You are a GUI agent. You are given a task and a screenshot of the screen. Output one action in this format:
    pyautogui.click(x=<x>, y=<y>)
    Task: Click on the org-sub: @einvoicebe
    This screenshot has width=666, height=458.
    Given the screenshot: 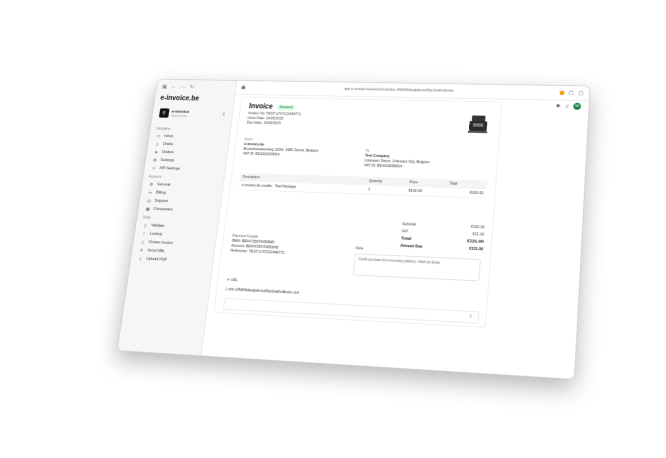 What is the action you would take?
    pyautogui.click(x=179, y=115)
    